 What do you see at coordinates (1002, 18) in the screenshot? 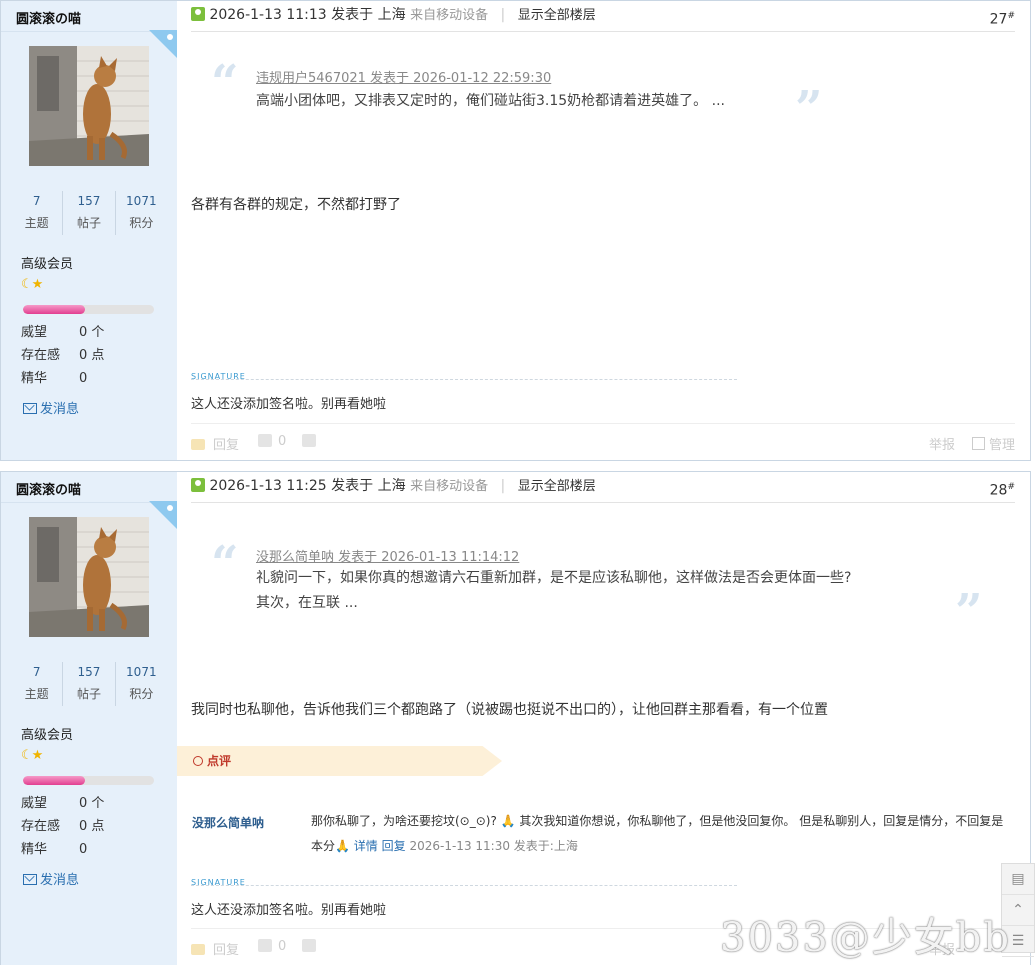
I see `floor-number: 27#` at bounding box center [1002, 18].